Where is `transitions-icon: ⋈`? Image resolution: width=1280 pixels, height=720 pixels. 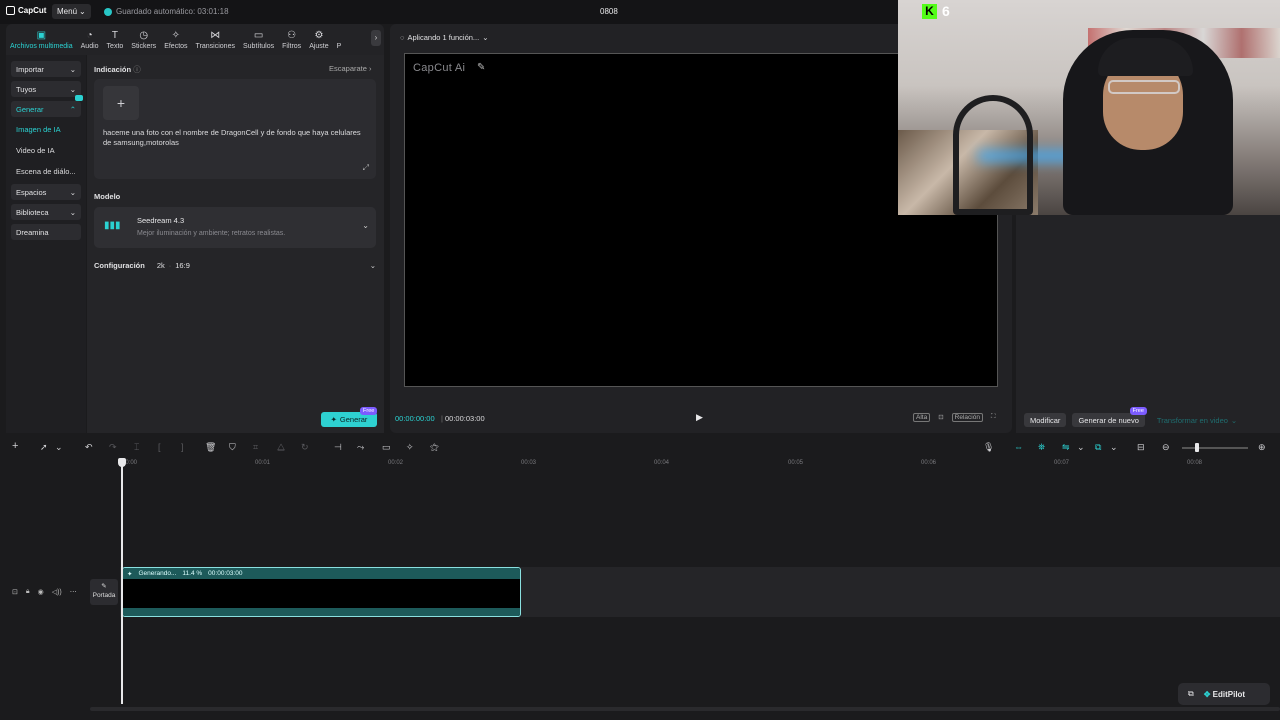 transitions-icon: ⋈ is located at coordinates (215, 35).